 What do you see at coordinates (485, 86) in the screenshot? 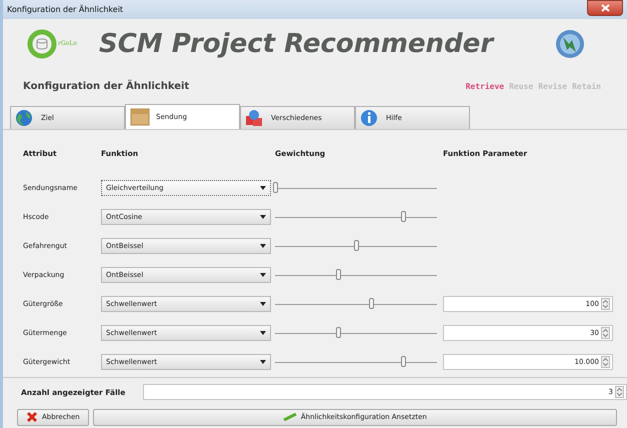
I see `phase-label: Retrieve` at bounding box center [485, 86].